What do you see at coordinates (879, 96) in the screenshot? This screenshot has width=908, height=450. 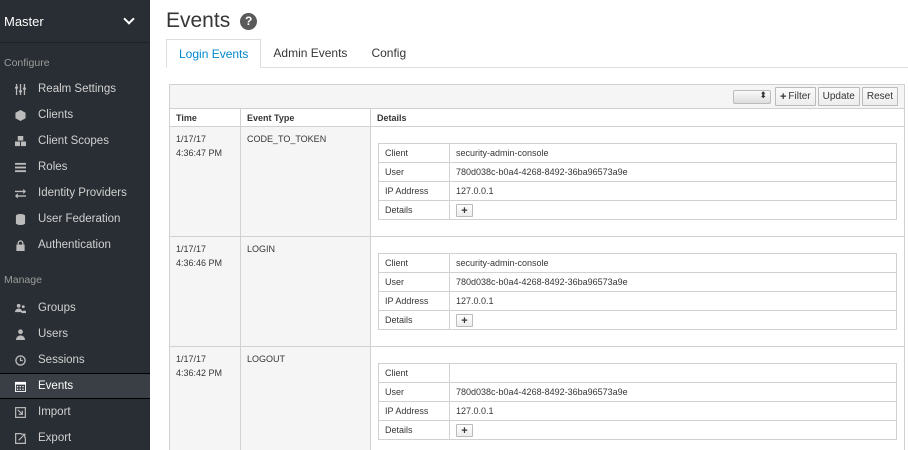 I see `reset-button: Reset` at bounding box center [879, 96].